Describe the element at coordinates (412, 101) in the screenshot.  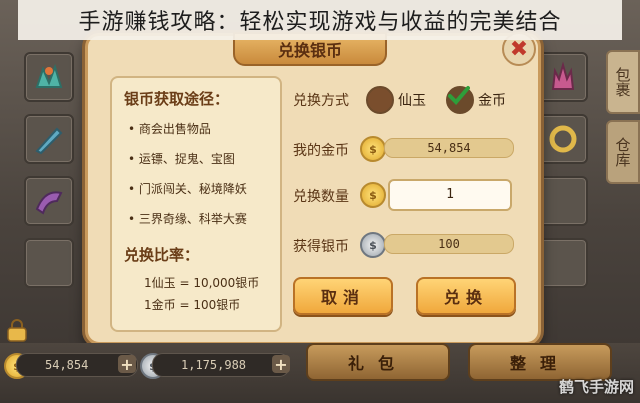
I see `option-jade-label: 仙玉` at that location.